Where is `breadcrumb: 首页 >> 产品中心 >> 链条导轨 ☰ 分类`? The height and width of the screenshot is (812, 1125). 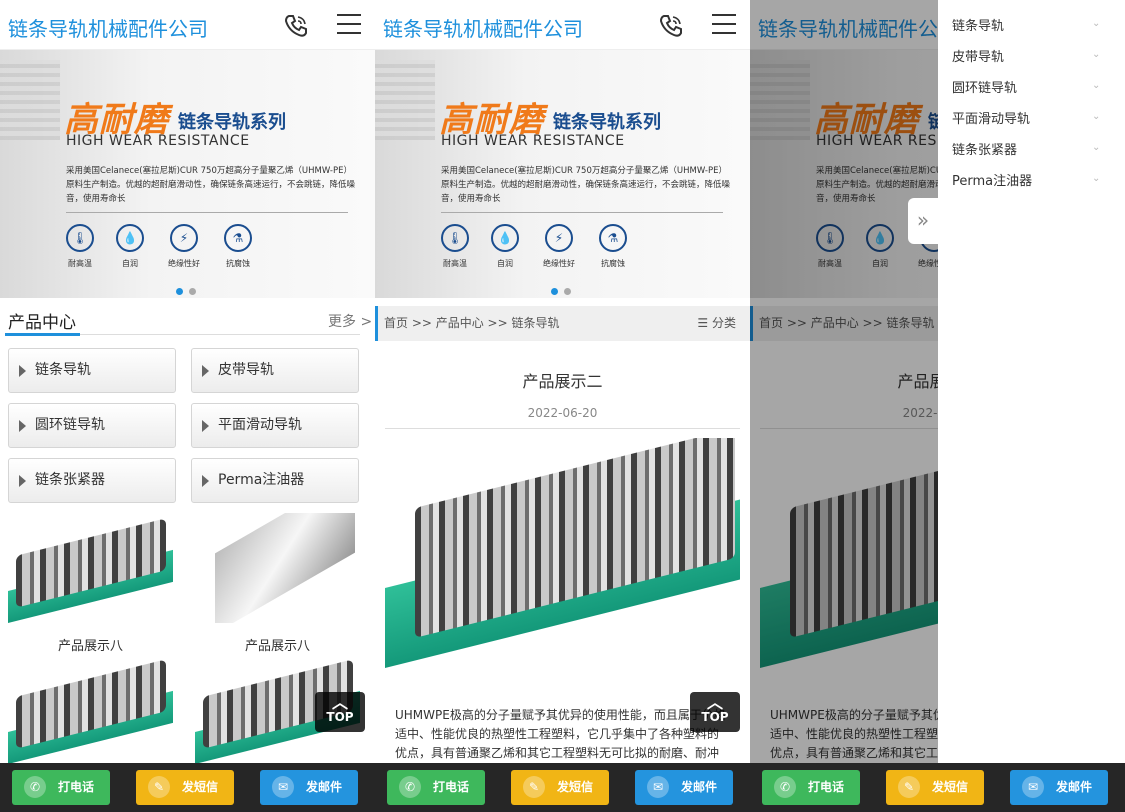 breadcrumb: 首页 >> 产品中心 >> 链条导轨 ☰ 分类 is located at coordinates (562, 323).